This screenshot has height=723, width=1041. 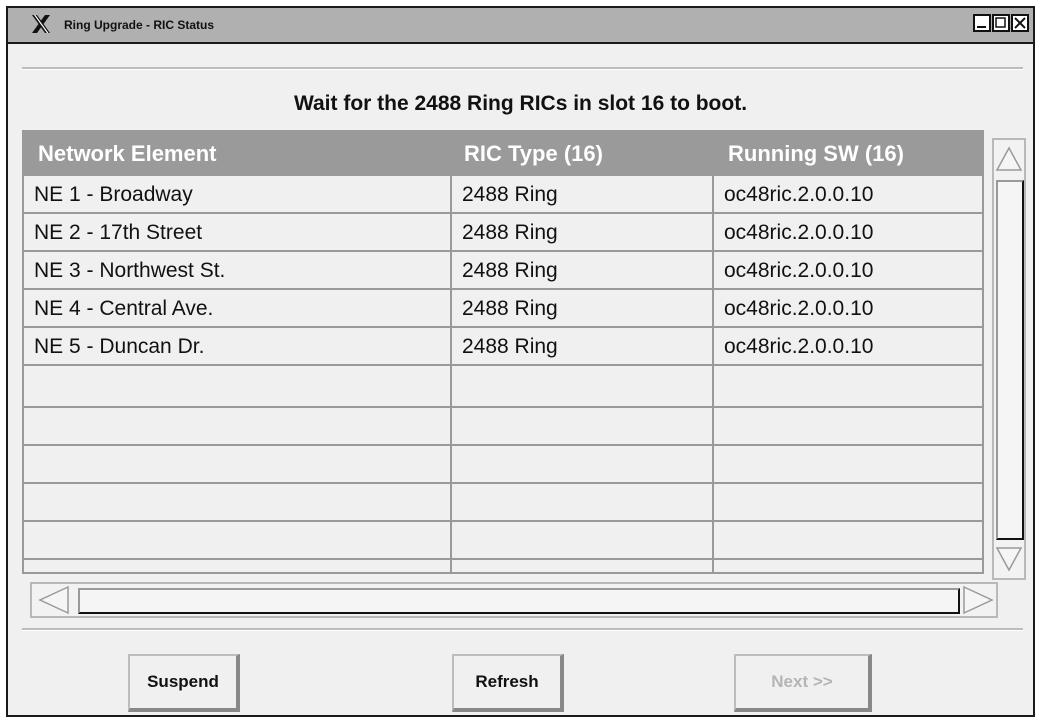 What do you see at coordinates (803, 683) in the screenshot?
I see `next-button: Next >>` at bounding box center [803, 683].